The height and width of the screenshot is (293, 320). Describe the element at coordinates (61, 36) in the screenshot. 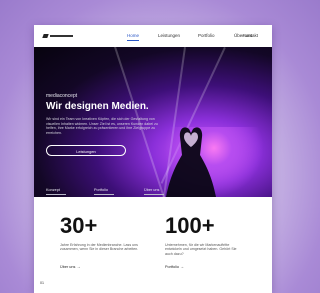

I see `logo-wordmark` at that location.